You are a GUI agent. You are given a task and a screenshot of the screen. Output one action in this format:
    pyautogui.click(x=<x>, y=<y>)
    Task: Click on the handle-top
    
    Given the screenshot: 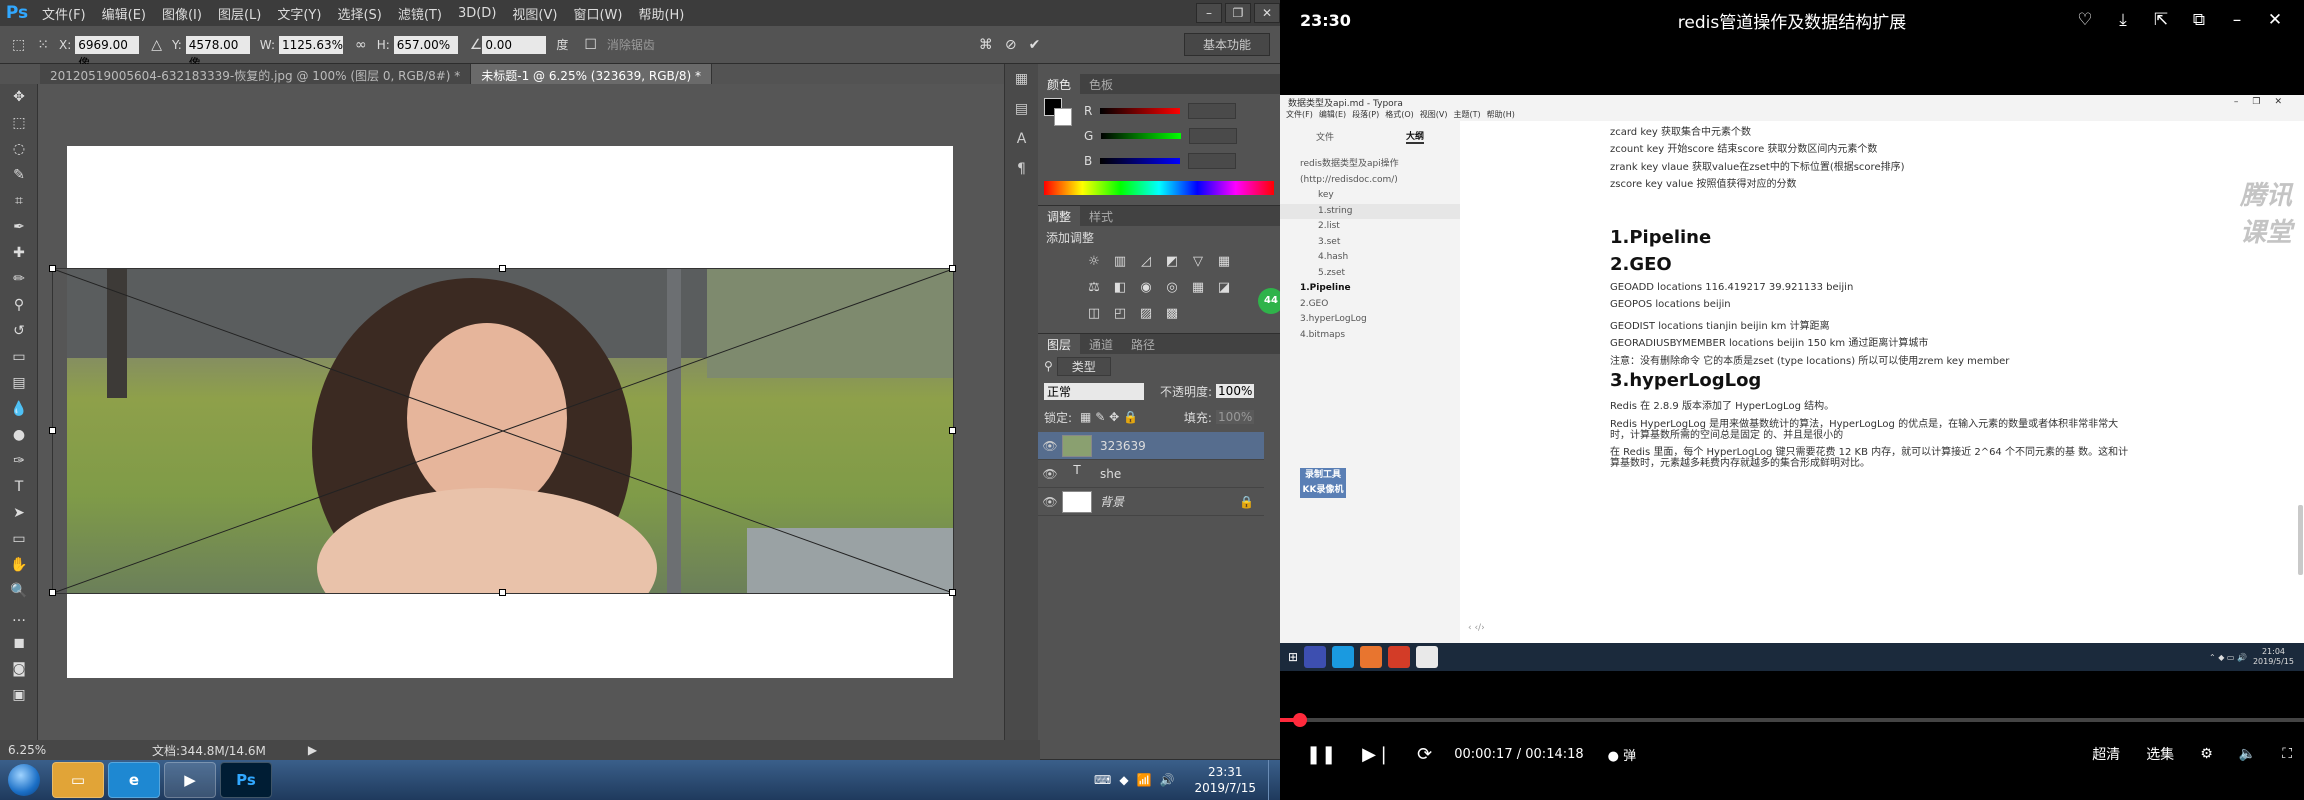 What is the action you would take?
    pyautogui.click(x=502, y=268)
    